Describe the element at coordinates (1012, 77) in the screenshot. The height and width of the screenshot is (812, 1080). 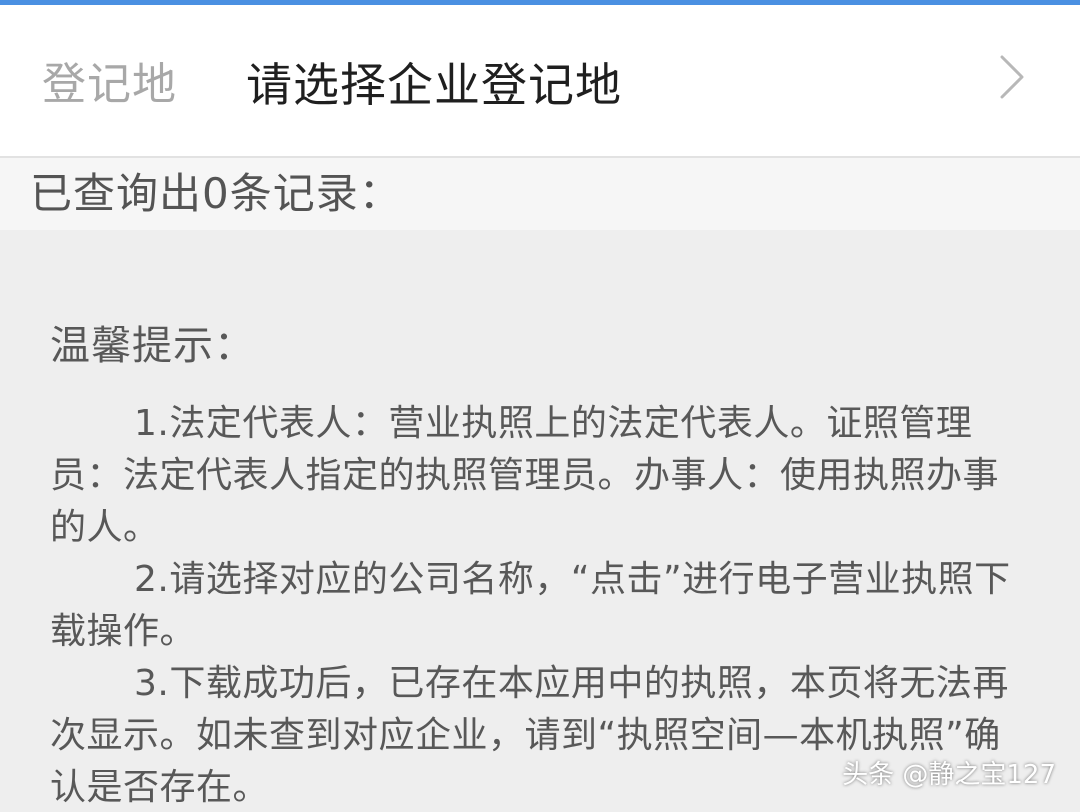
I see `chevron-right-icon` at that location.